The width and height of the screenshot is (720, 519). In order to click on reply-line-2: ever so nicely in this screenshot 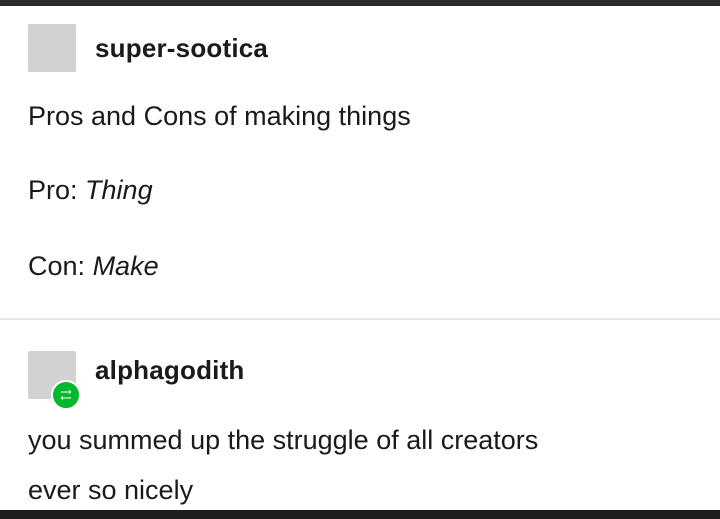, I will do `click(111, 490)`.